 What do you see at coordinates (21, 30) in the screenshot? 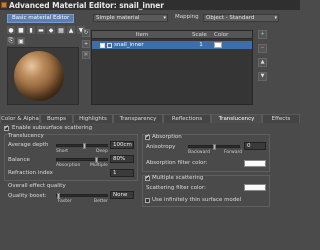
I see `cube-icon: ■` at bounding box center [21, 30].